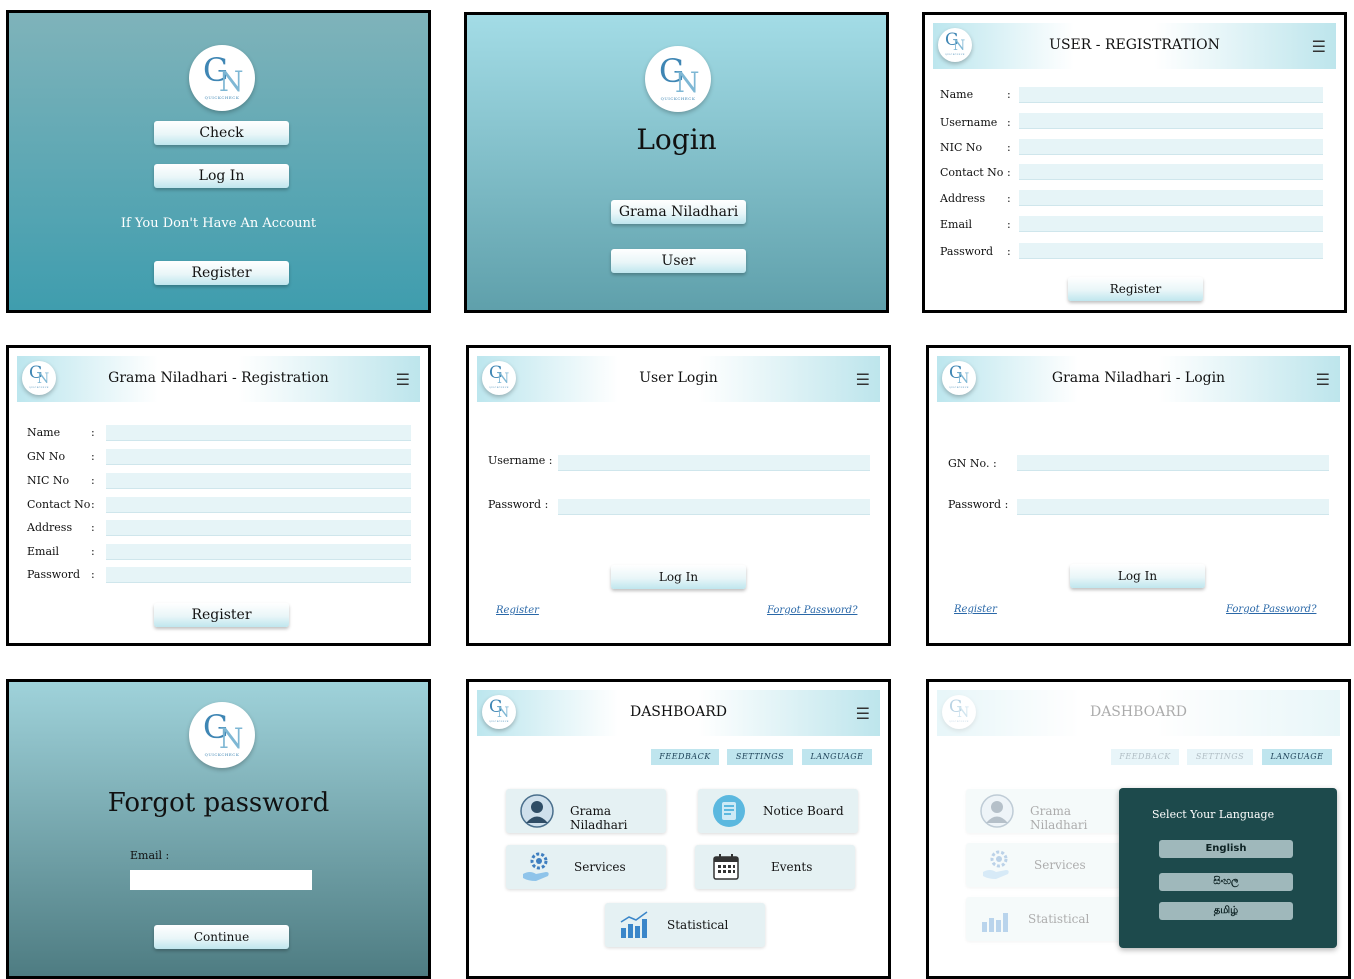 Image resolution: width=1354 pixels, height=979 pixels. What do you see at coordinates (1226, 882) in the screenshot?
I see `language-option-sinhala: සිංහල` at bounding box center [1226, 882].